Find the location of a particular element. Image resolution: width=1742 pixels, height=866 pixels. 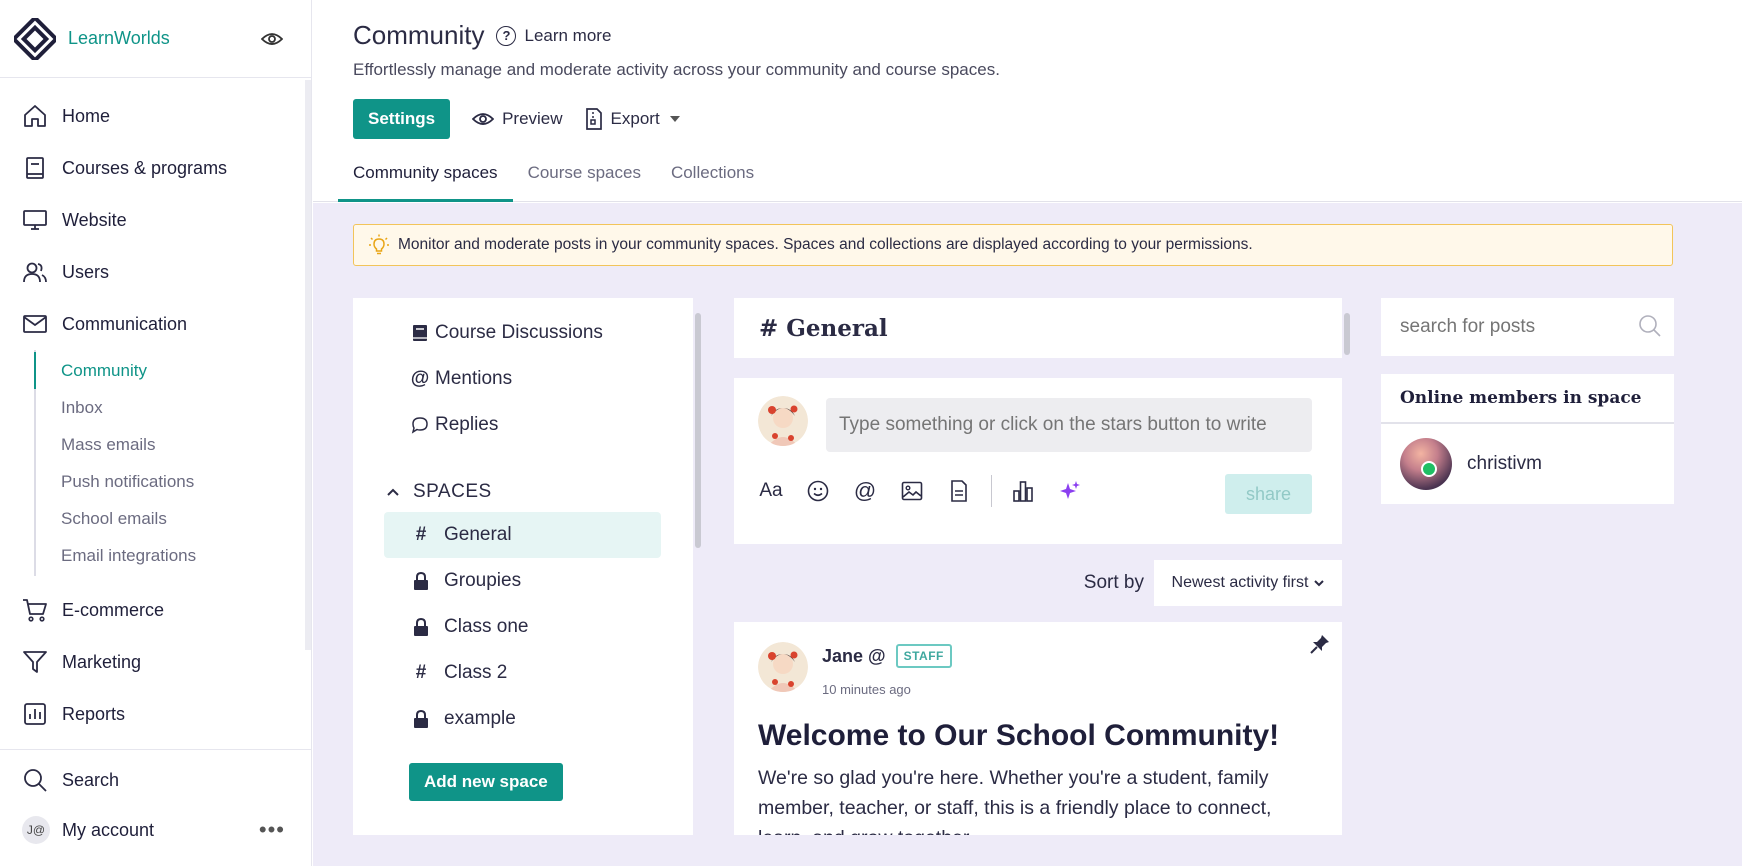

lightbulb-icon is located at coordinates (379, 244).